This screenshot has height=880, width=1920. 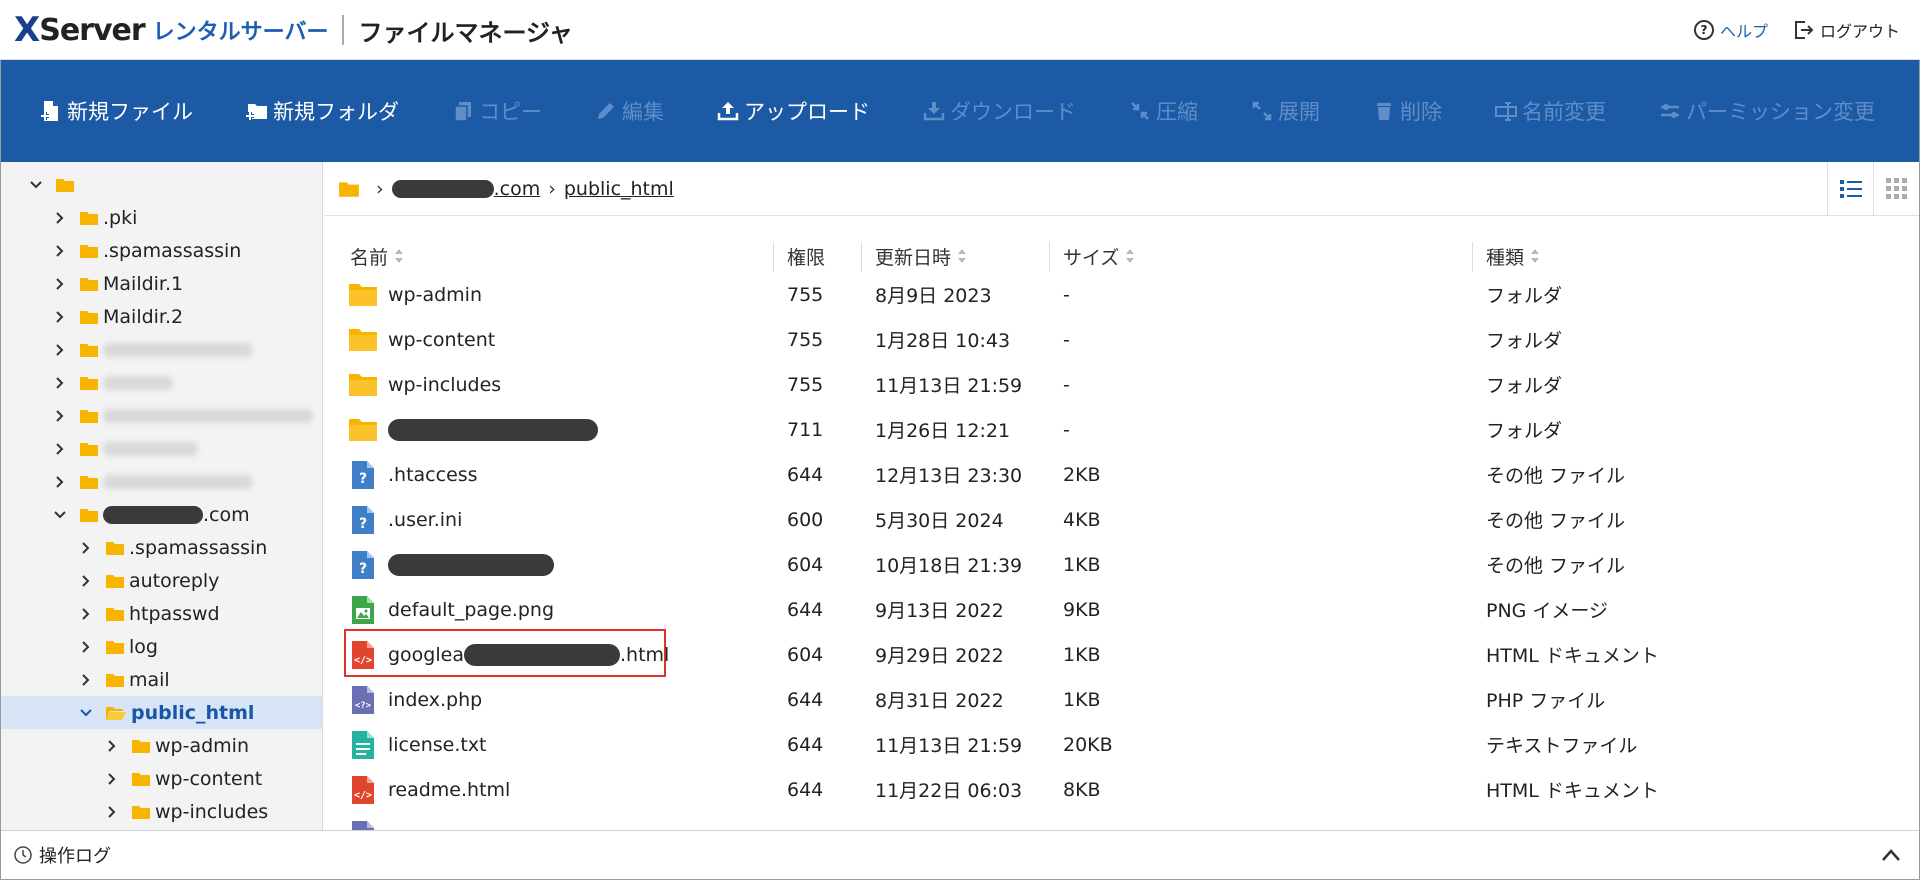 What do you see at coordinates (999, 111) in the screenshot?
I see `download-button: ダウンロード` at bounding box center [999, 111].